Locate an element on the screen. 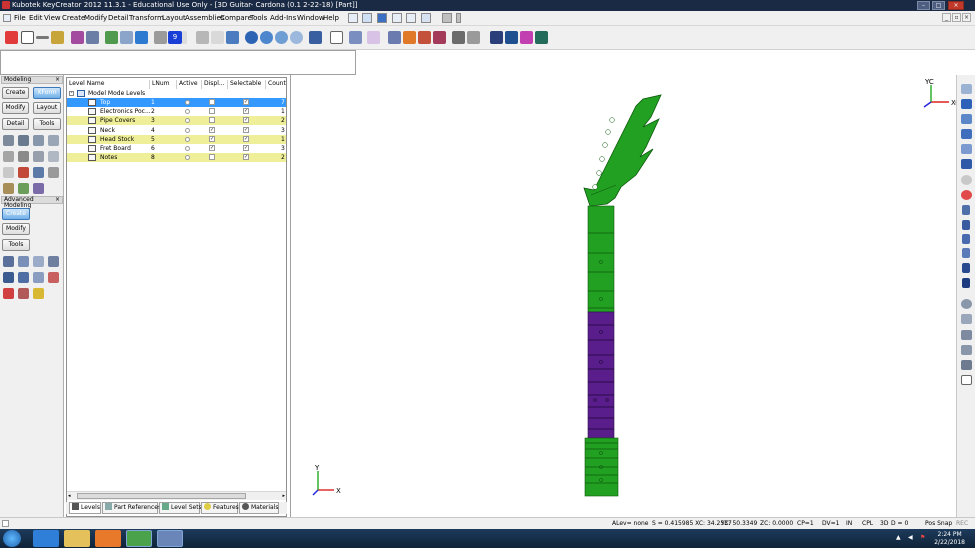 The width and height of the screenshot is (975, 548). media-player-icon is located at coordinates (108, 538).